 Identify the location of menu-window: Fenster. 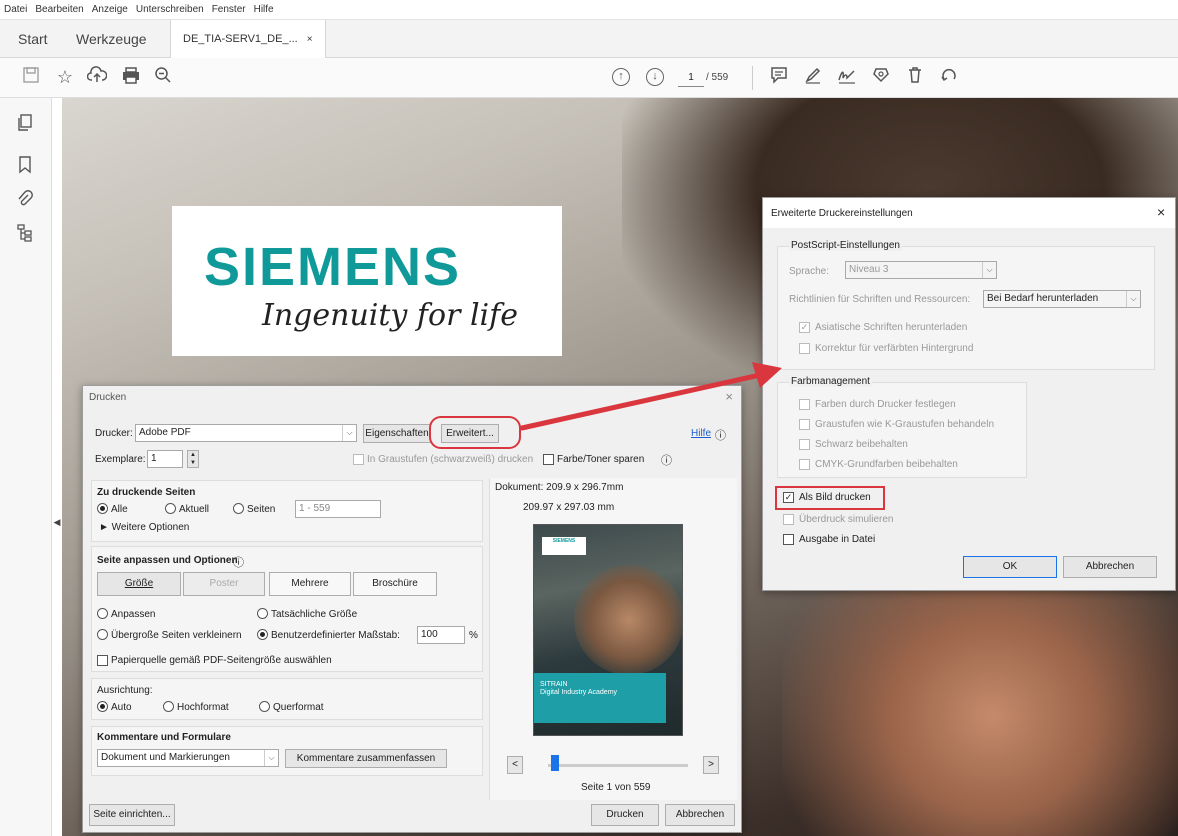
(229, 9).